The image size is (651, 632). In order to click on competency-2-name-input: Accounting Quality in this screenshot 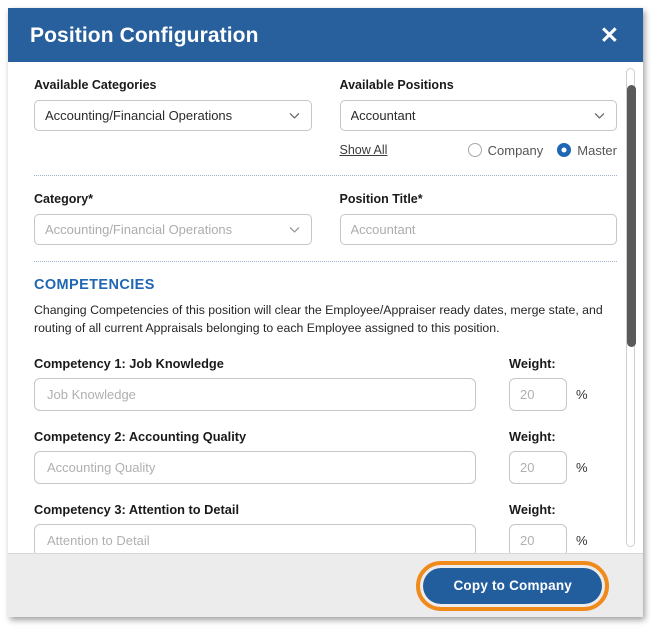, I will do `click(255, 467)`.